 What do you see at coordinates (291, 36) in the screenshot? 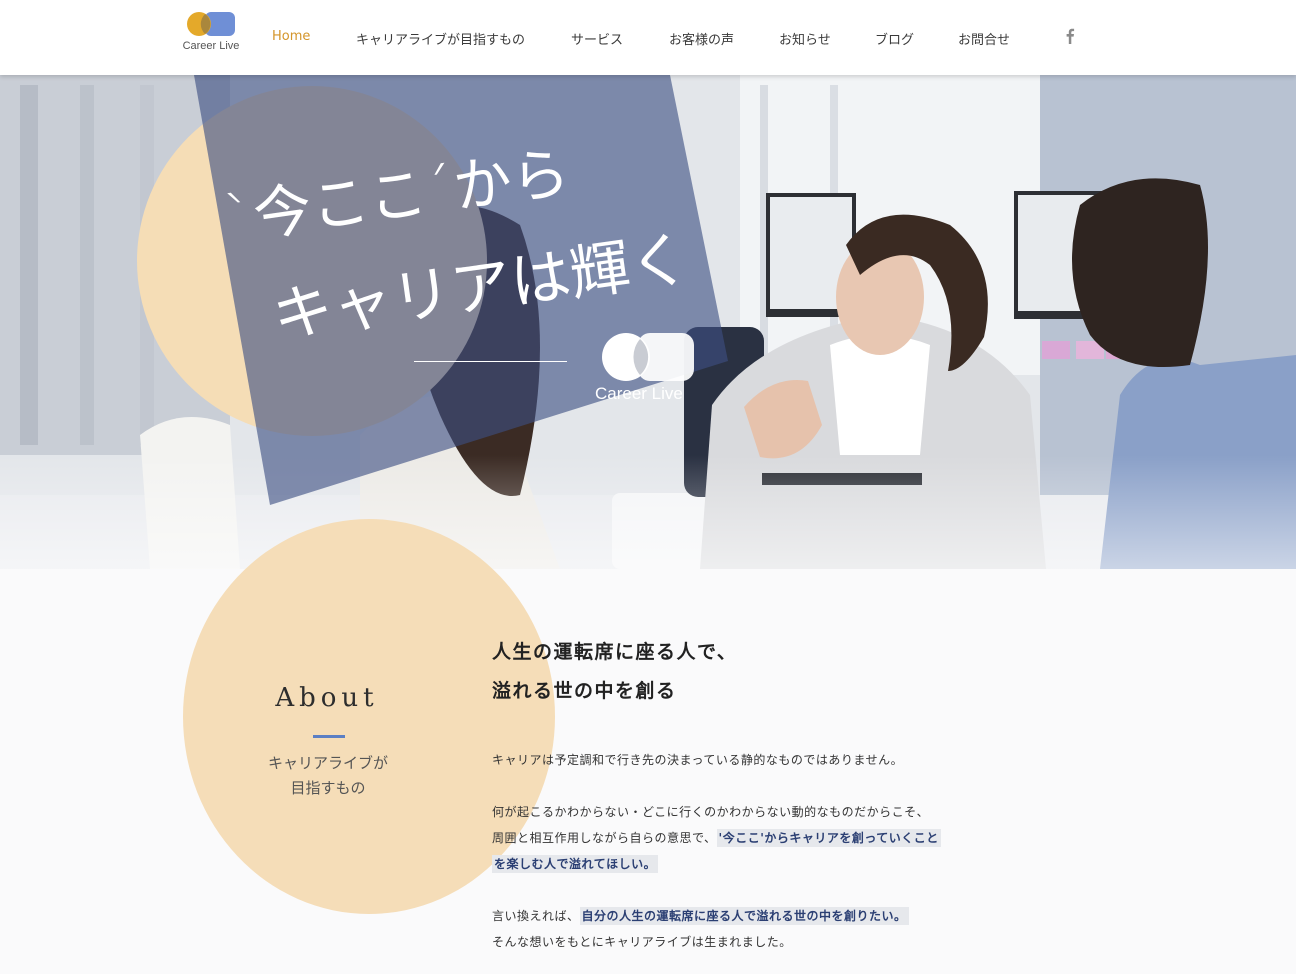
I see `nav-home: Home` at bounding box center [291, 36].